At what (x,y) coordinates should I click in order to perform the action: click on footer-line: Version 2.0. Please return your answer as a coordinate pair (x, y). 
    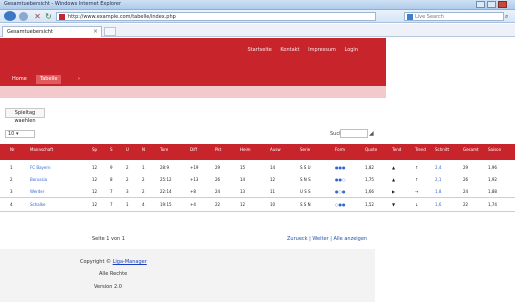
    Looking at the image, I should click on (108, 287).